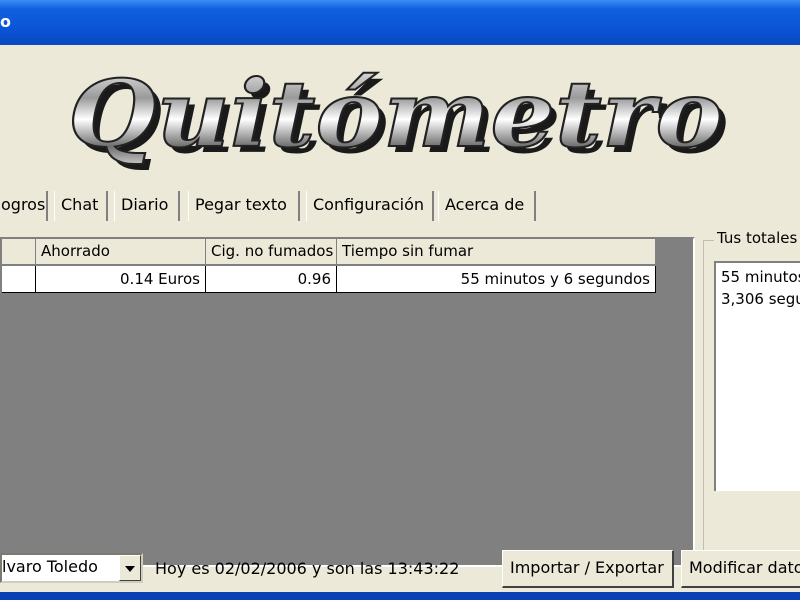  I want to click on window-title: o, so click(5, 21).